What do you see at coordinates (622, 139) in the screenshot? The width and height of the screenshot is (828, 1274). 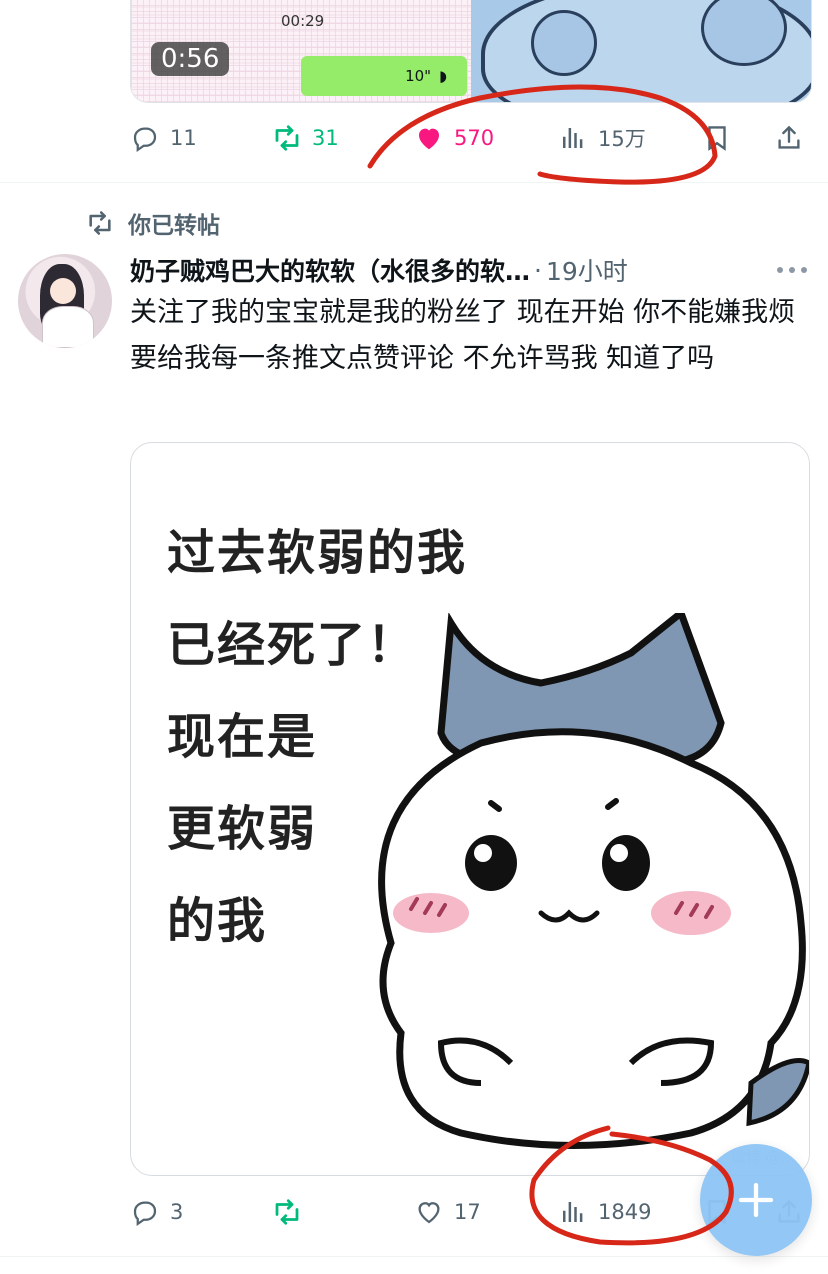 I see `view-count: 15万` at bounding box center [622, 139].